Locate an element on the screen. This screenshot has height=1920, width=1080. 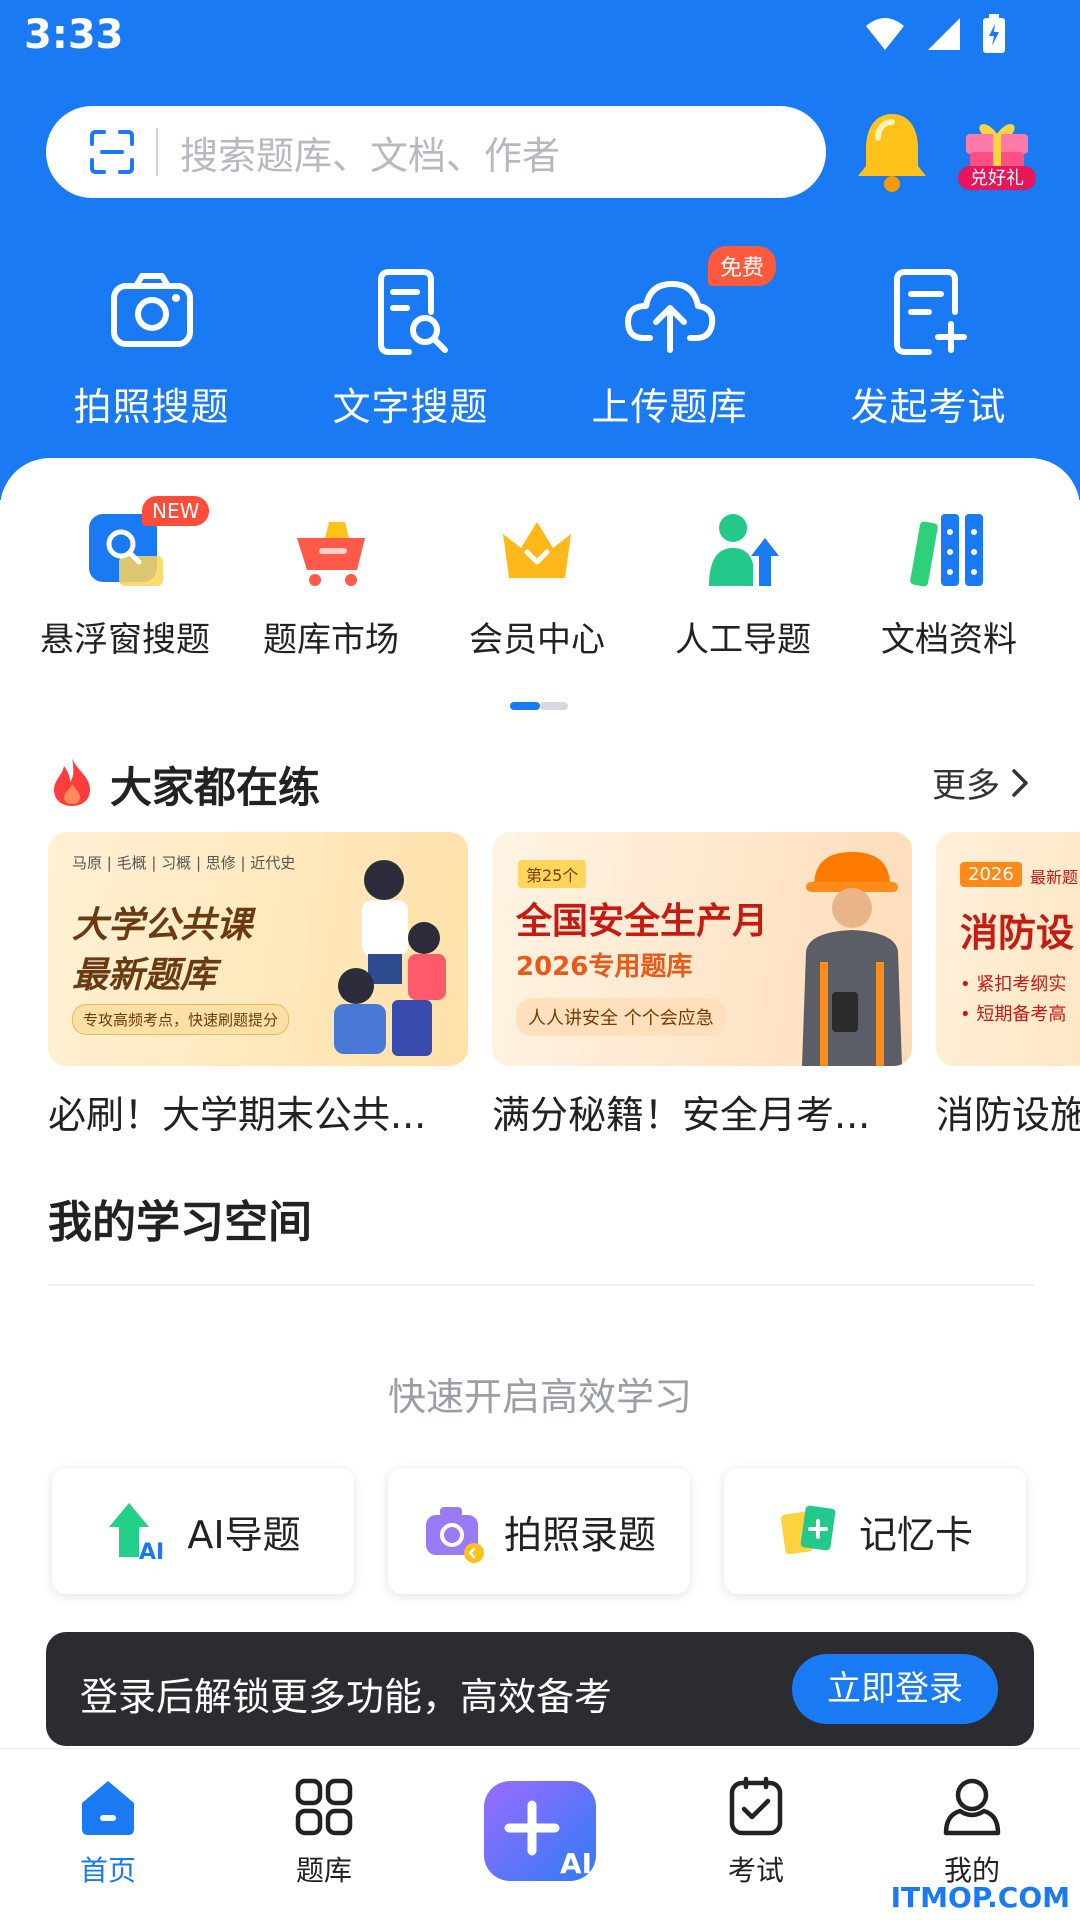
students-illustration is located at coordinates (390, 958).